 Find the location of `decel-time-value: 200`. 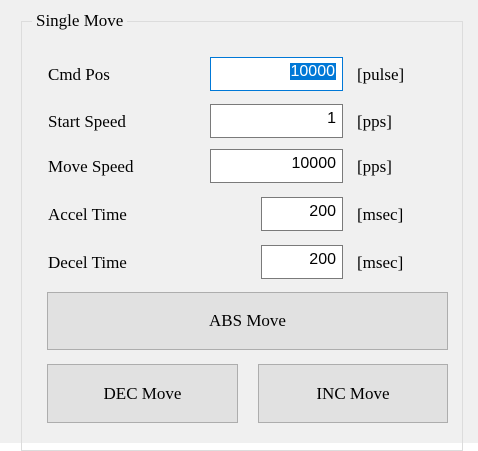

decel-time-value: 200 is located at coordinates (322, 259).